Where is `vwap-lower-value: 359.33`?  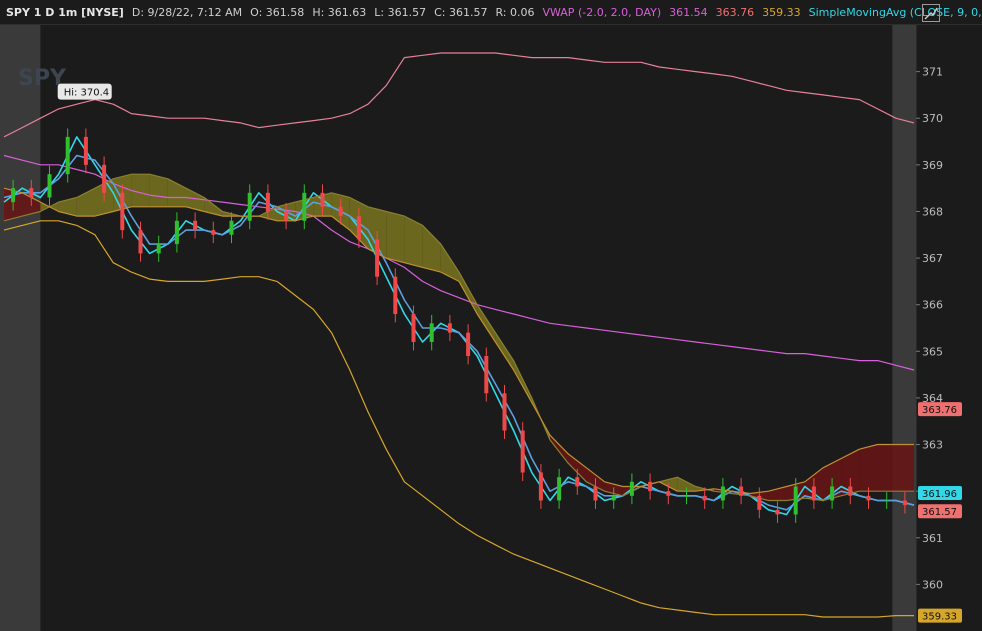 vwap-lower-value: 359.33 is located at coordinates (781, 12).